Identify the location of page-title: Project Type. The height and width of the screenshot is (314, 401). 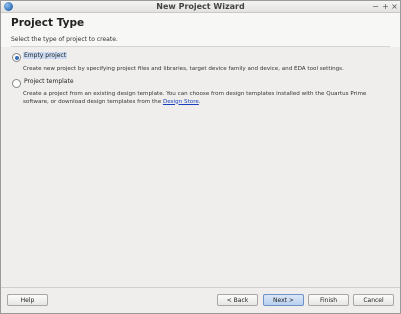
(48, 23).